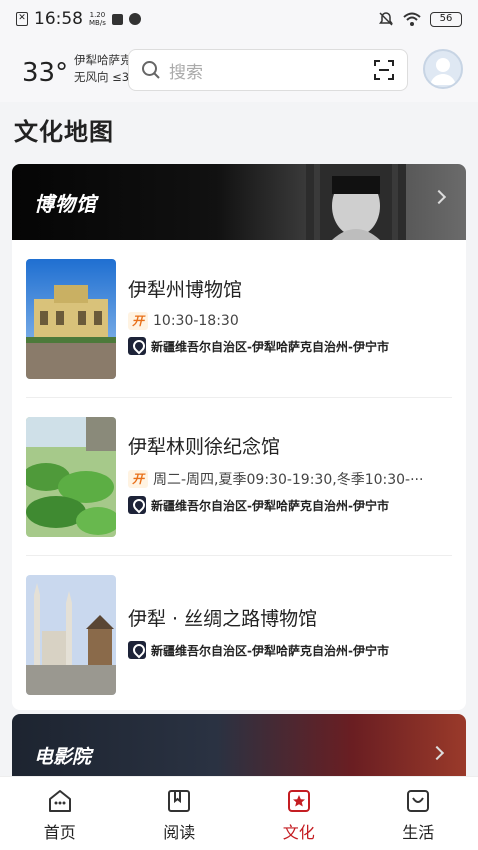 Image resolution: width=478 pixels, height=850 pixels. I want to click on status-bar: ✕ 16:58 1.20 MB/s 56, so click(239, 19).